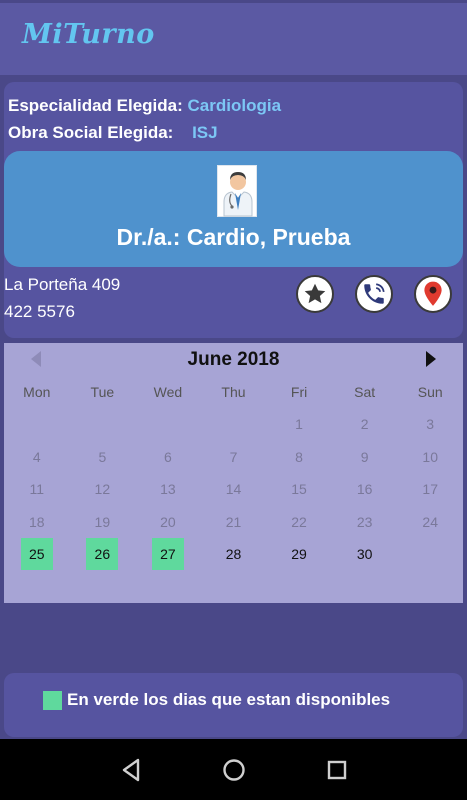 The height and width of the screenshot is (800, 467). I want to click on calendar-month-label: June 2018, so click(233, 359).